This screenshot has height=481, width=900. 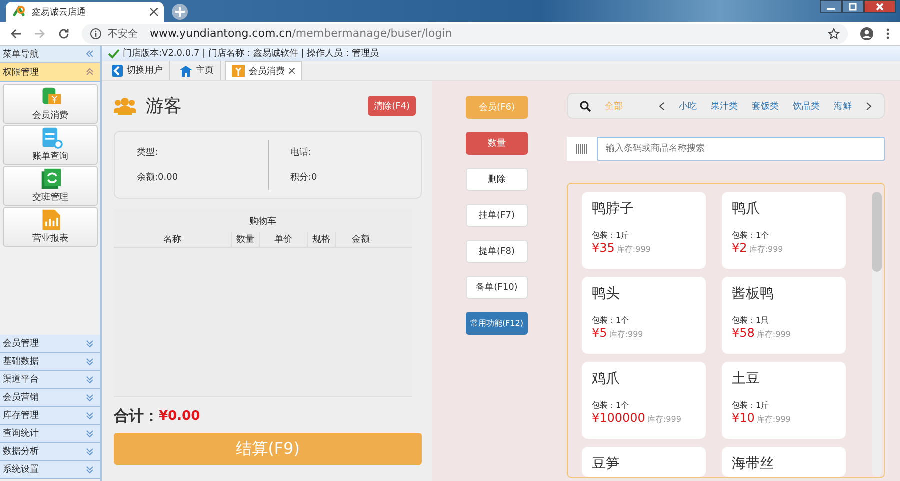 What do you see at coordinates (392, 106) in the screenshot?
I see `clear-button: 清除(F4)` at bounding box center [392, 106].